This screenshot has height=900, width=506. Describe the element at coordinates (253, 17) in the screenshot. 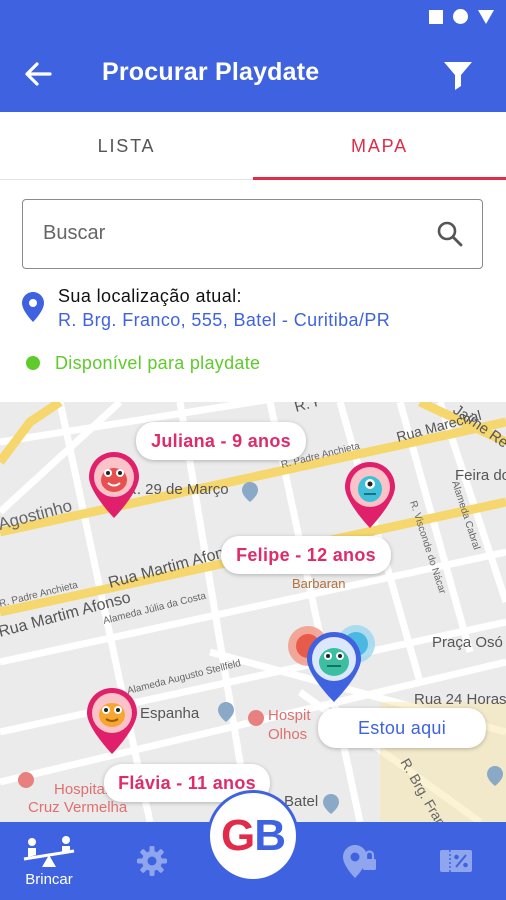

I see `status-bar` at that location.